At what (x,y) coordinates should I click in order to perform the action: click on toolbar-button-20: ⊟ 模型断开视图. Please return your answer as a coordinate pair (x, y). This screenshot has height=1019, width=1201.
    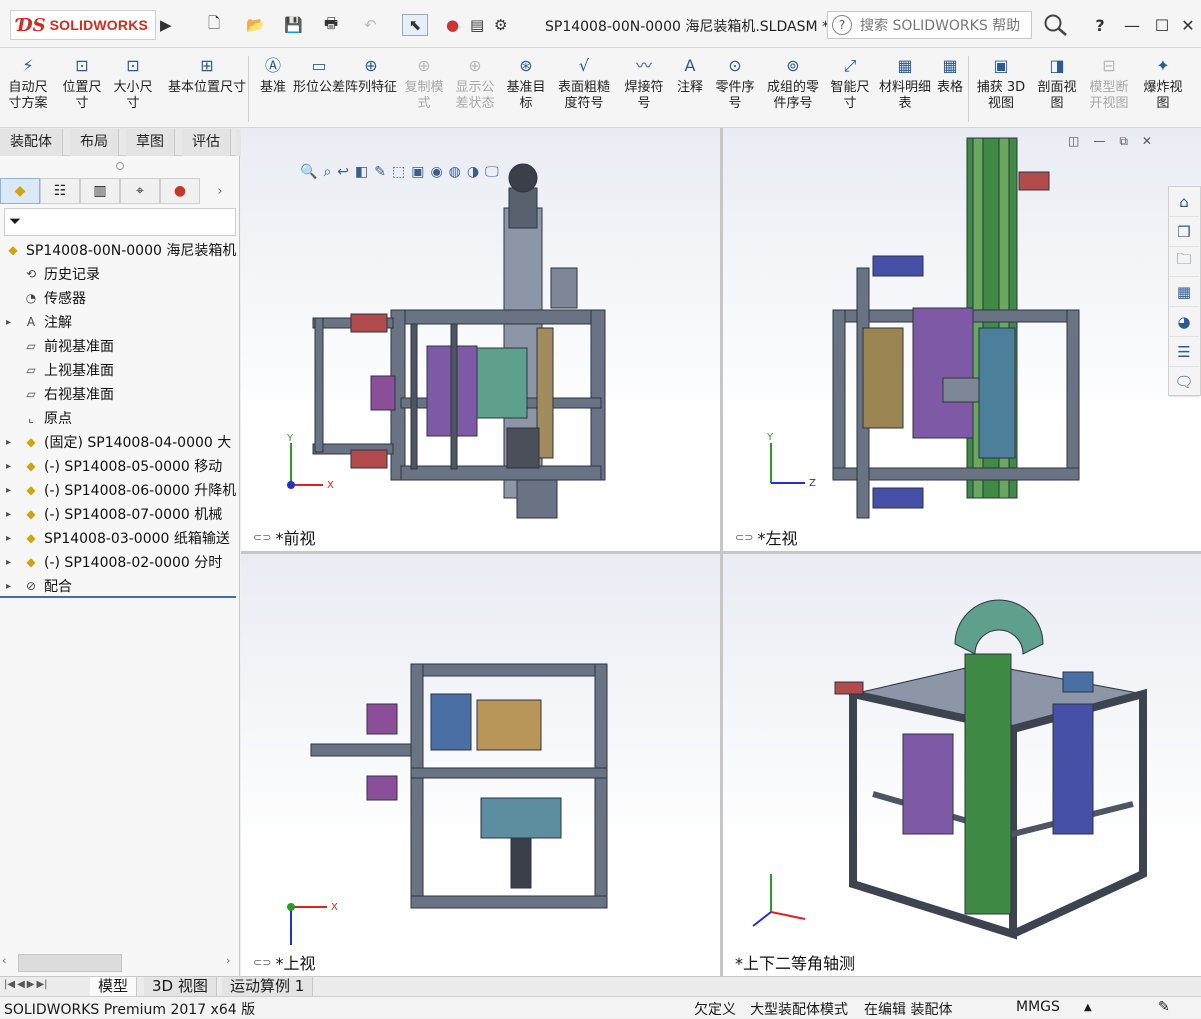
    Looking at the image, I should click on (1109, 83).